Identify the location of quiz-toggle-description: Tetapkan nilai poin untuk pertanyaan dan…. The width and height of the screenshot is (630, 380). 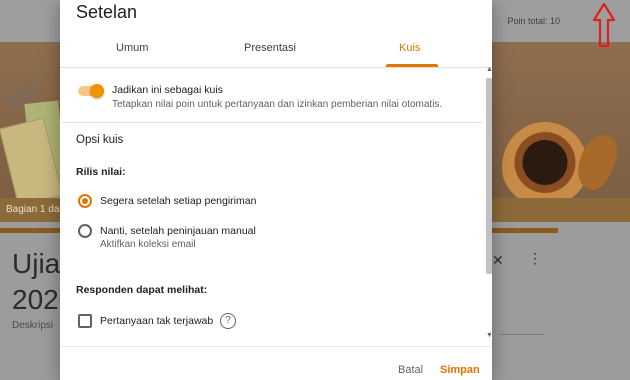
(277, 104).